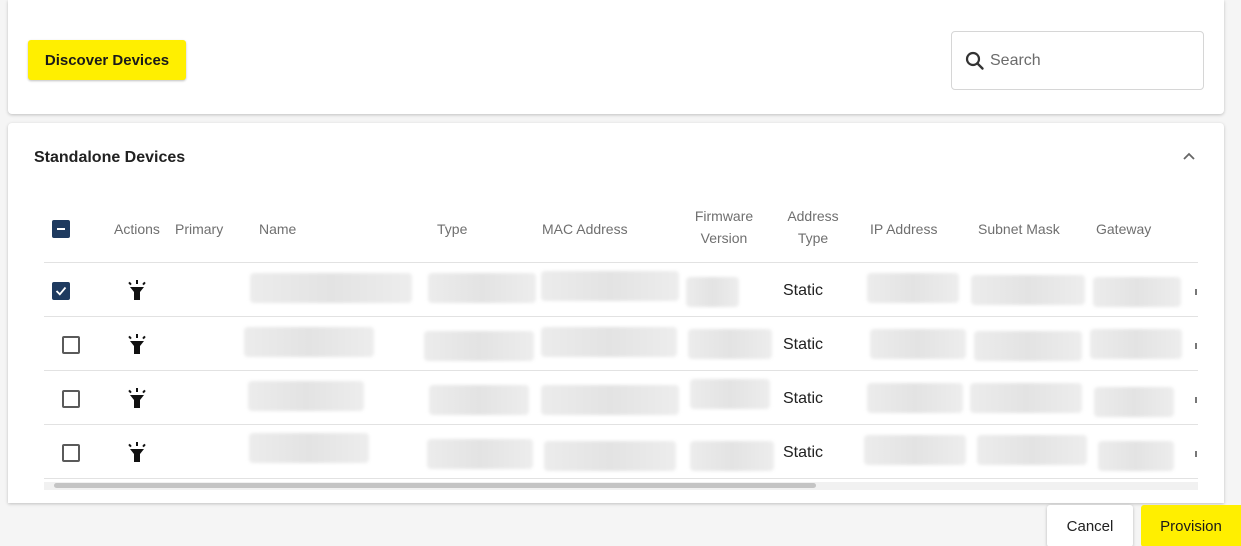 This screenshot has width=1241, height=546. I want to click on cancel-button: Cancel, so click(1090, 525).